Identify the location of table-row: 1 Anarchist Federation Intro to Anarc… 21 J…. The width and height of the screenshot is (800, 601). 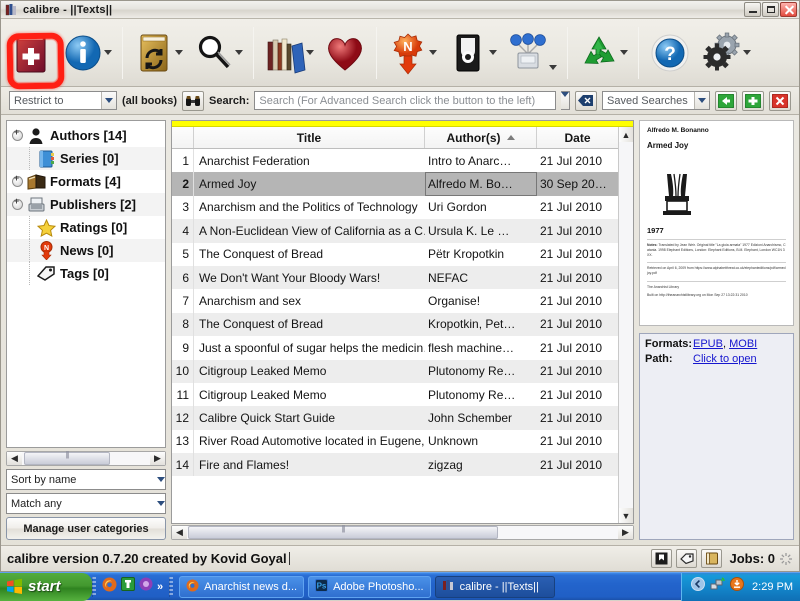
(395, 161).